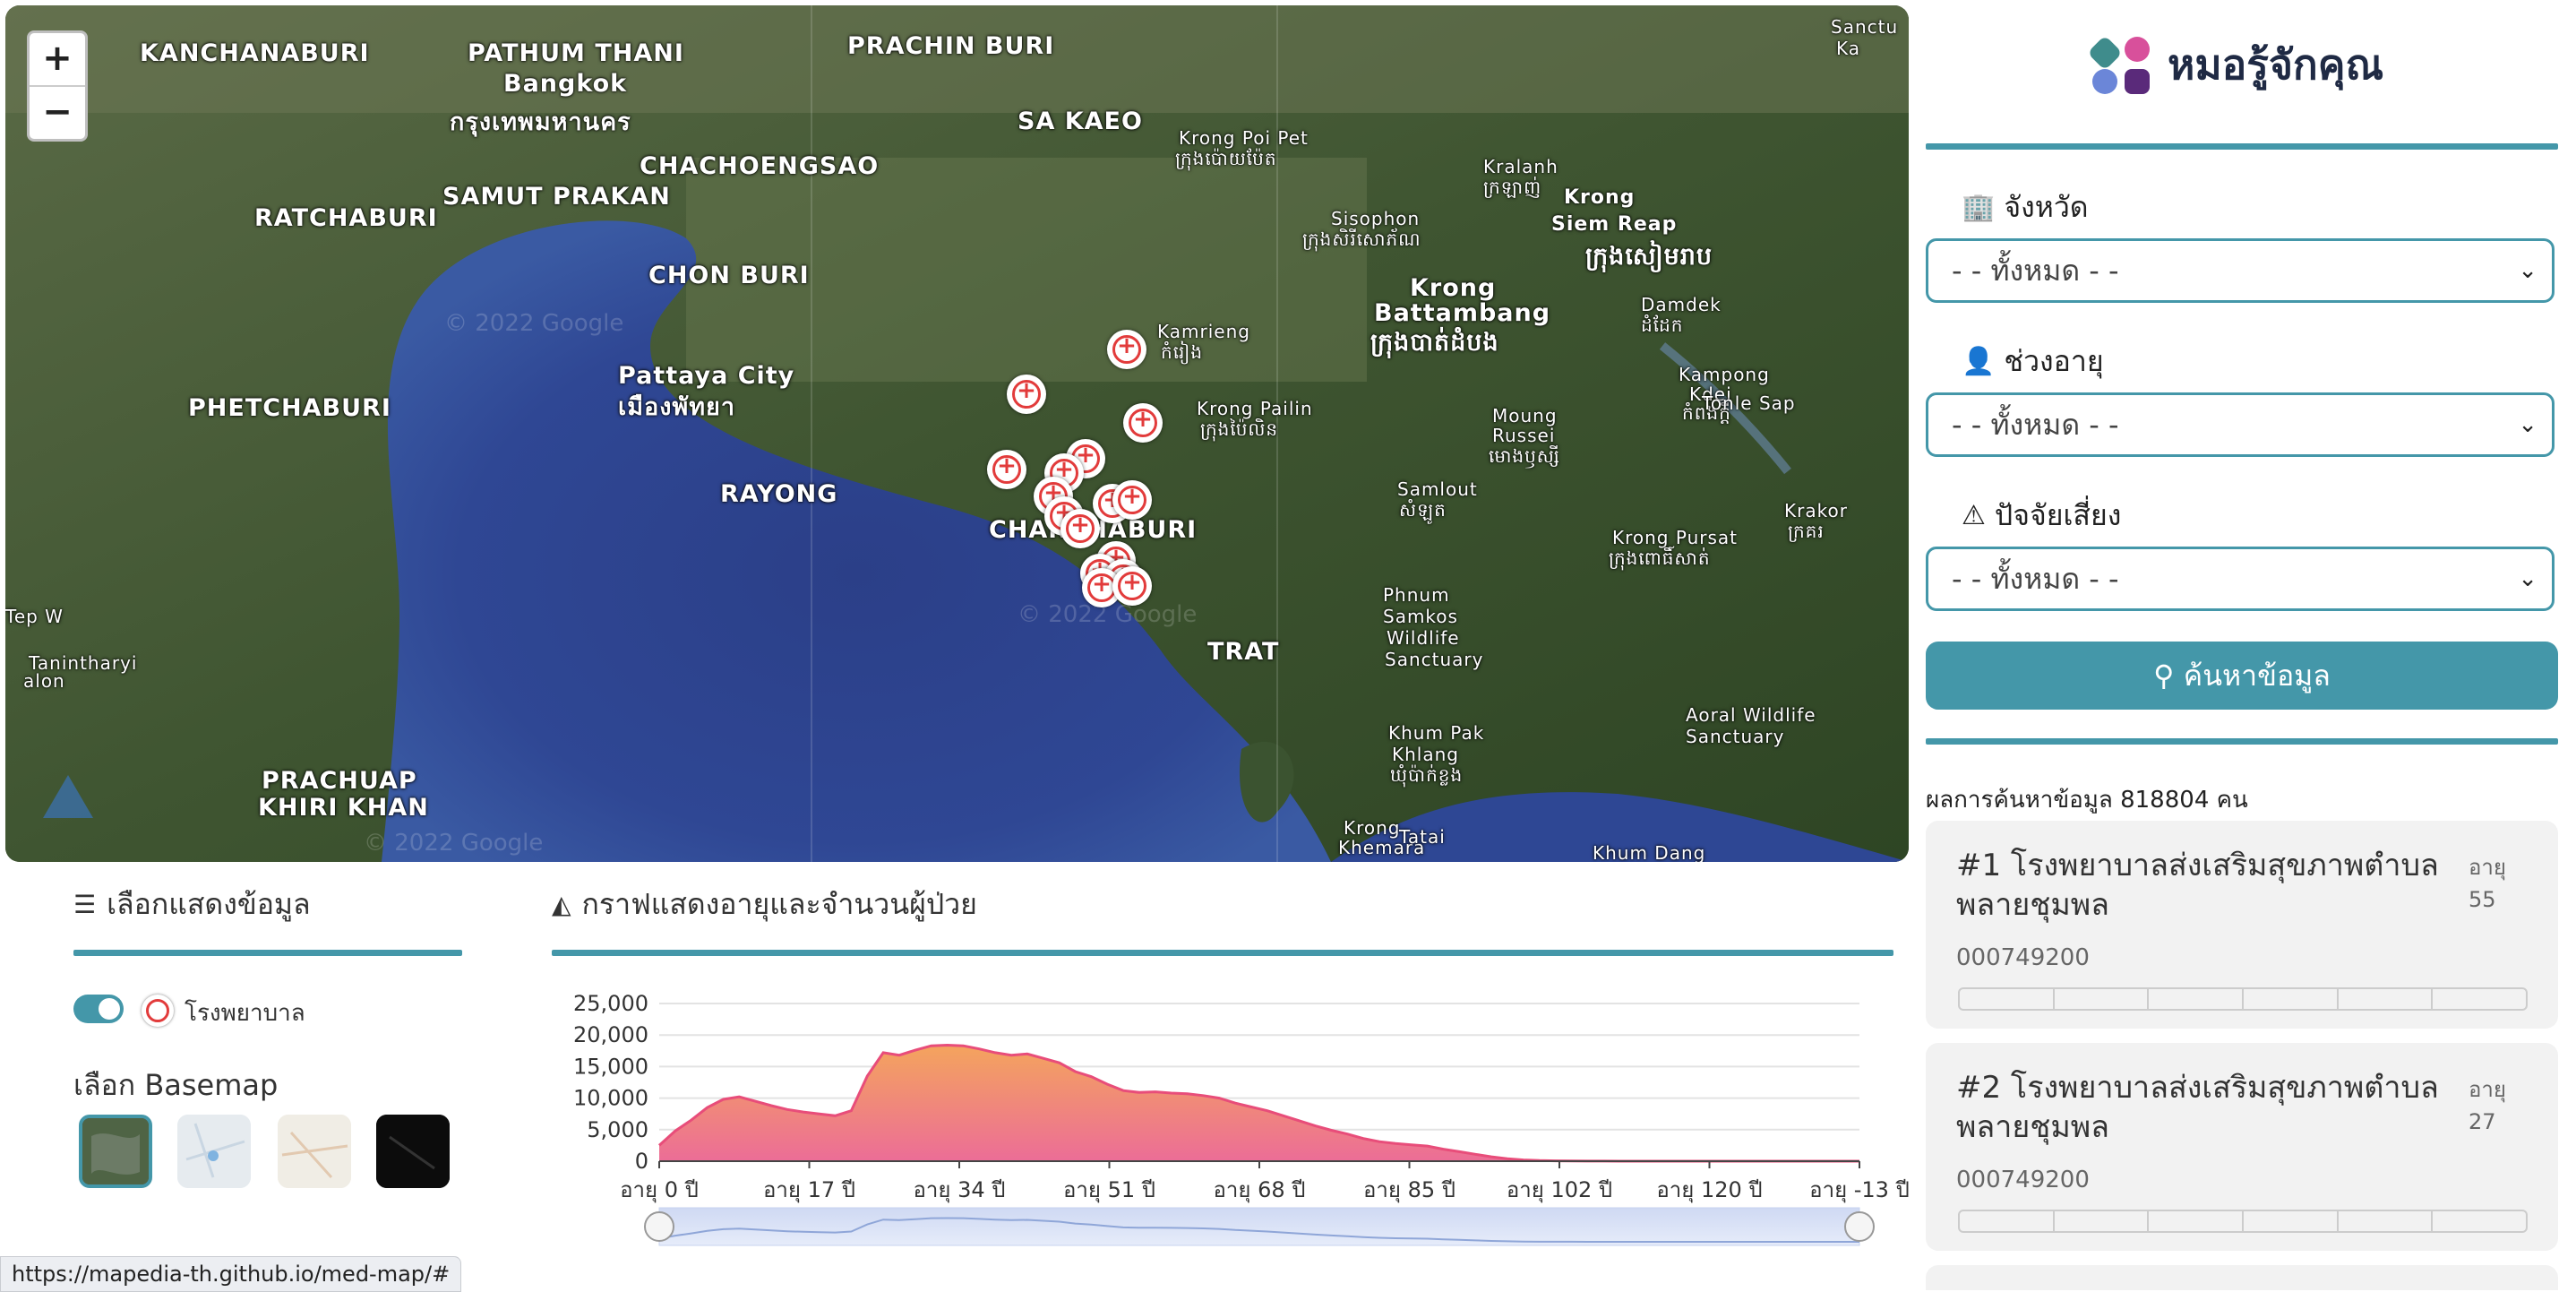 Image resolution: width=2576 pixels, height=1292 pixels. What do you see at coordinates (2041, 515) in the screenshot?
I see `risk-factor-label: ⚠ ปัจจัยเสี่ยง` at bounding box center [2041, 515].